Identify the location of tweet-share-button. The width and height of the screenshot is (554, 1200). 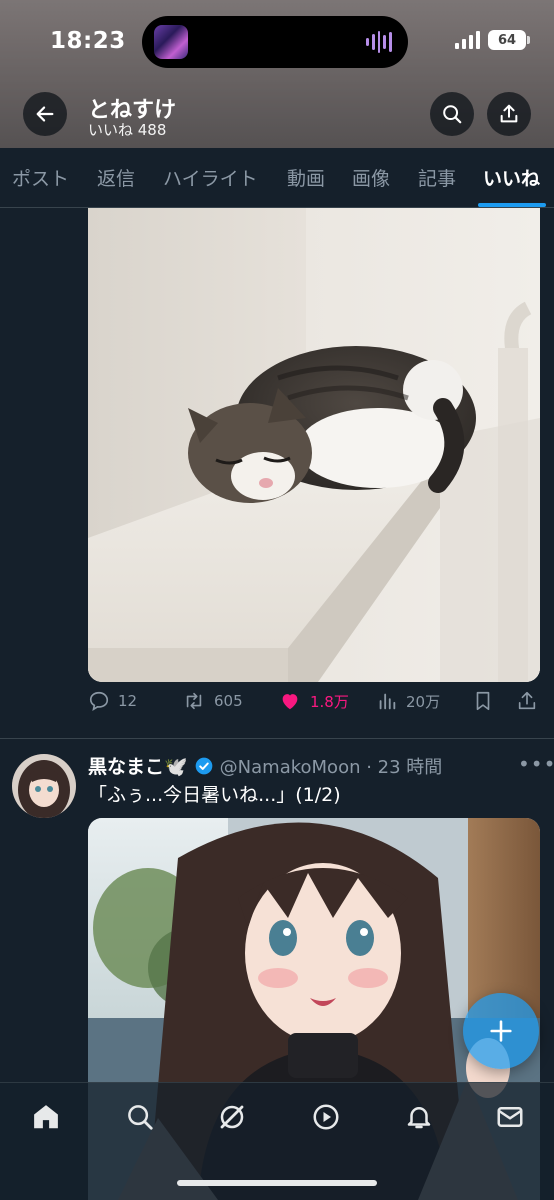
(527, 701).